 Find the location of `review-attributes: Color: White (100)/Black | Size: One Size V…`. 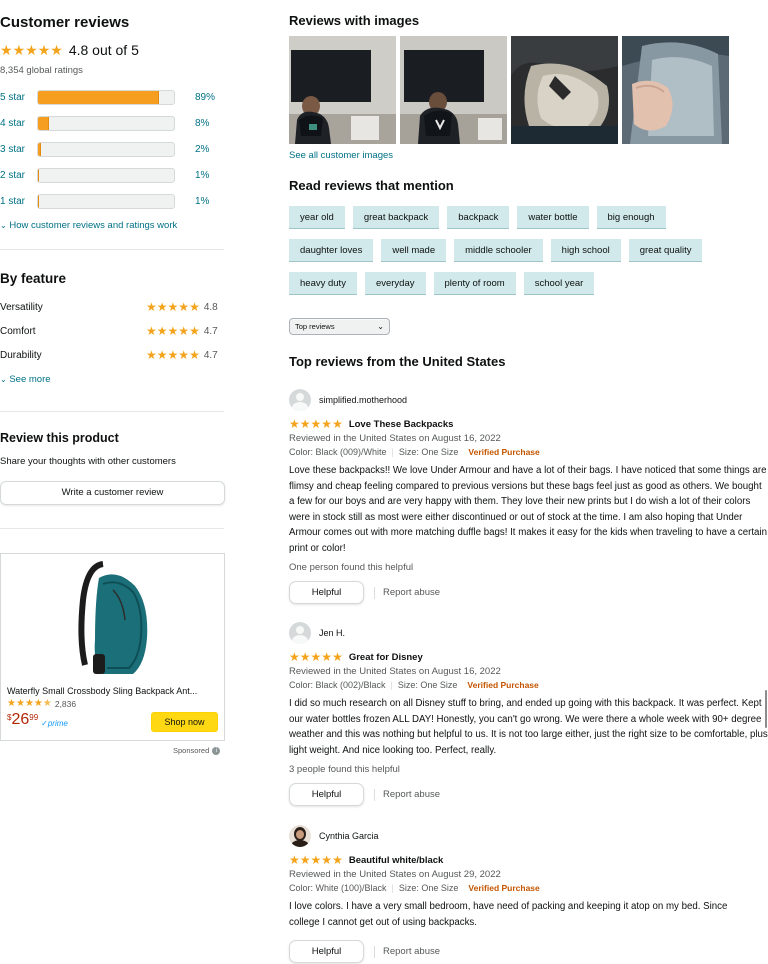

review-attributes: Color: White (100)/Black | Size: One Size V… is located at coordinates (414, 888).